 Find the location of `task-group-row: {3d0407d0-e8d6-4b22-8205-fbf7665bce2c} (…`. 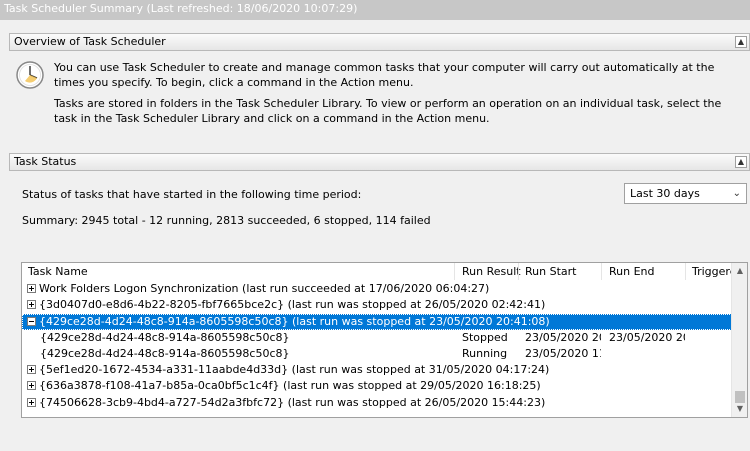

task-group-row: {3d0407d0-e8d6-4b22-8205-fbf7665bce2c} (… is located at coordinates (377, 305).